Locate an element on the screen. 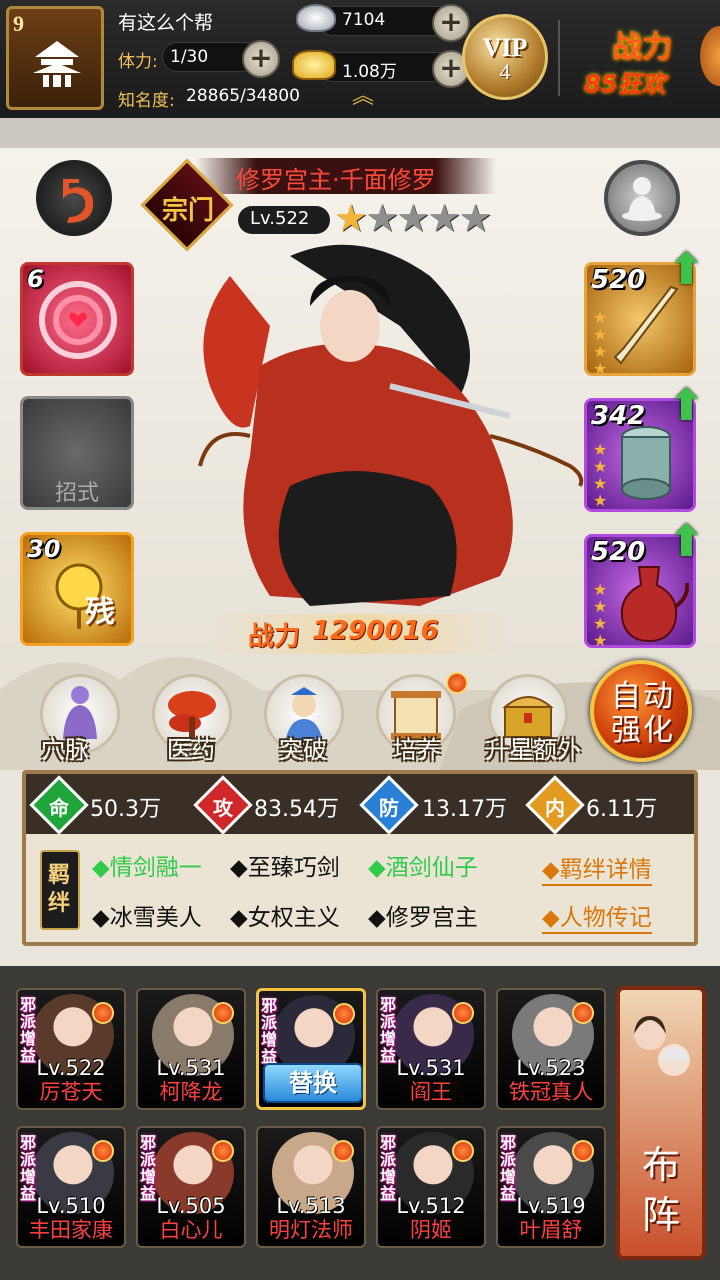 This screenshot has width=720, height=1280. roster-card: Lv.513 明灯法师 is located at coordinates (311, 1187).